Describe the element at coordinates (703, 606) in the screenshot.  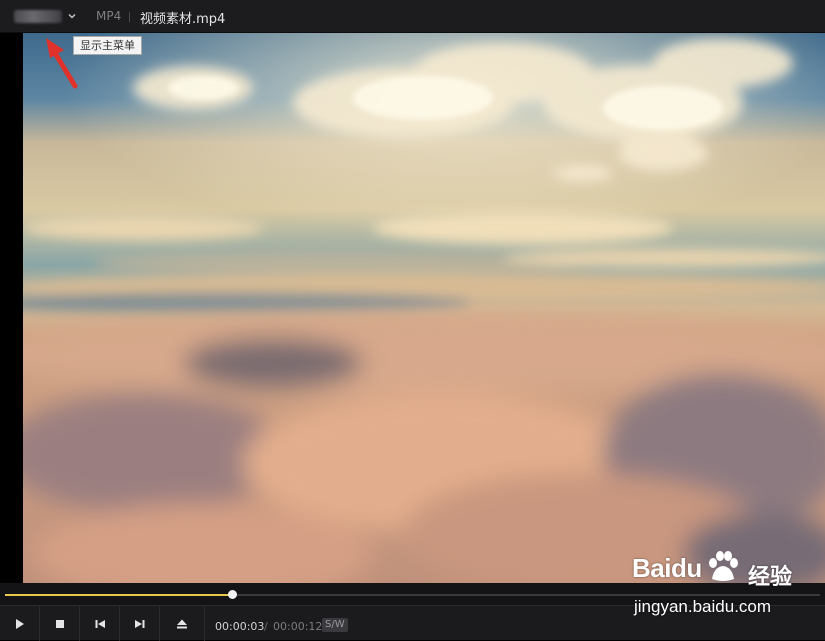
I see `watermark-url: jingyan.baidu.com` at that location.